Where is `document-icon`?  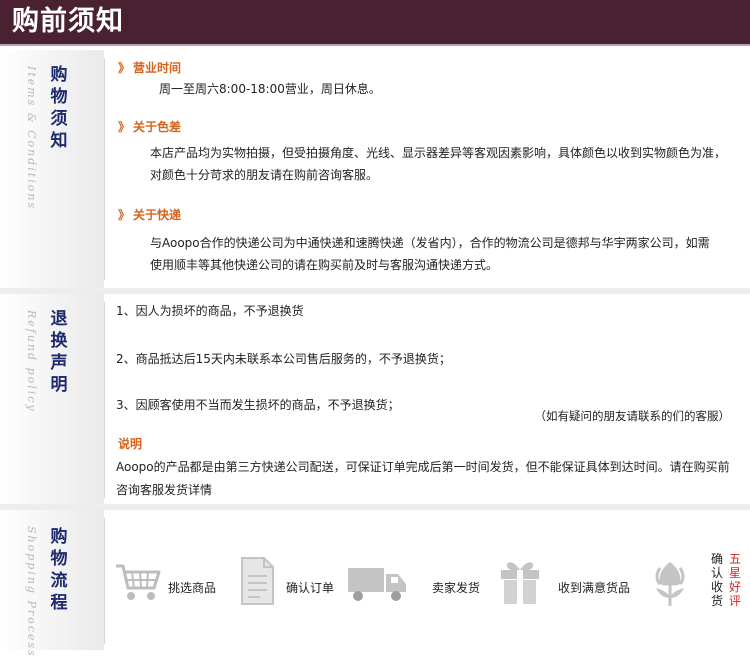 document-icon is located at coordinates (257, 581).